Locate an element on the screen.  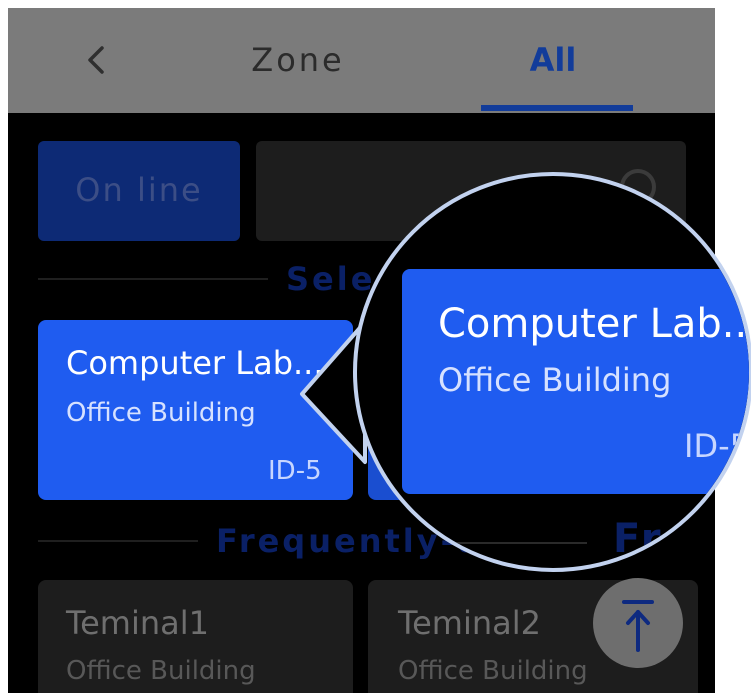
zoomed-divider is located at coordinates (477, 543).